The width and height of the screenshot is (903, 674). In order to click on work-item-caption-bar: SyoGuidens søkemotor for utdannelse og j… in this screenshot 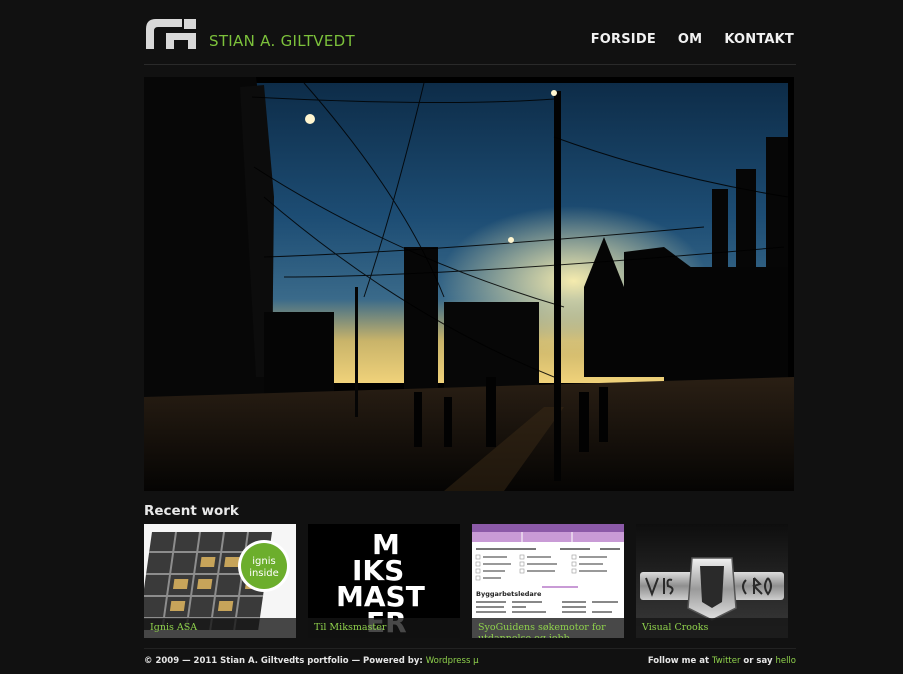, I will do `click(548, 628)`.